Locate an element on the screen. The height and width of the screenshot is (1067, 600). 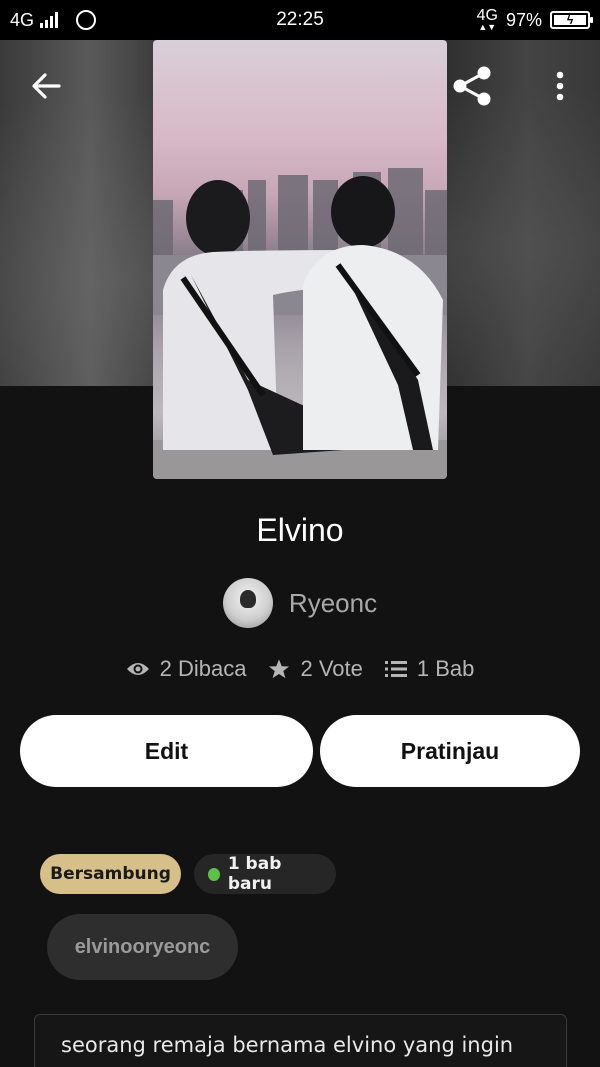
arrow-left-icon is located at coordinates (46, 86).